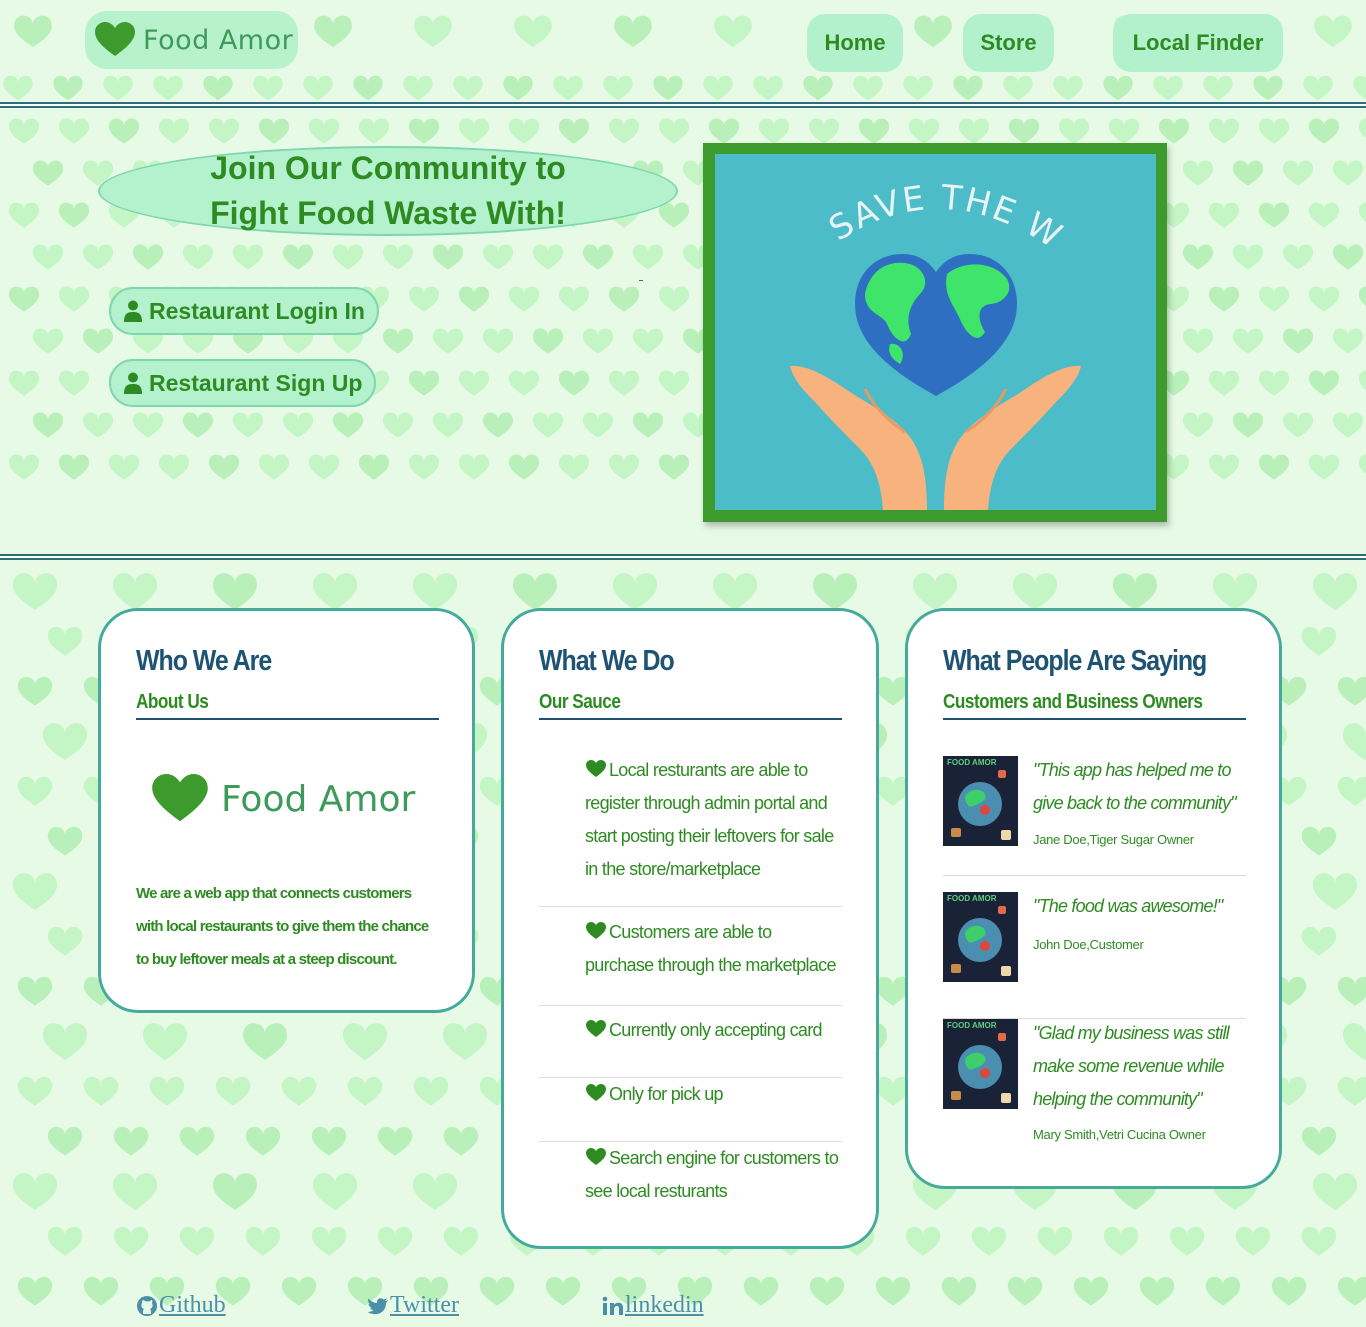 The image size is (1366, 1327). I want to click on testimonial-author: Jane Doe,Tiger Sugar Owner, so click(1113, 839).